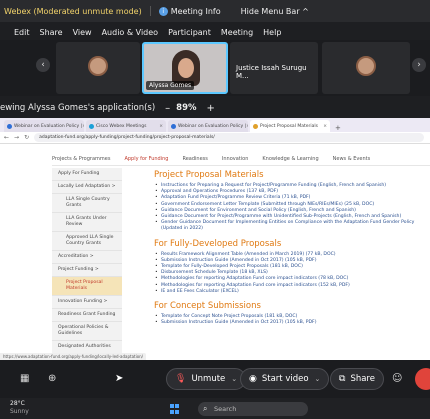 The width and height of the screenshot is (430, 419). I want to click on video-off-icon: ◉, so click(253, 379).